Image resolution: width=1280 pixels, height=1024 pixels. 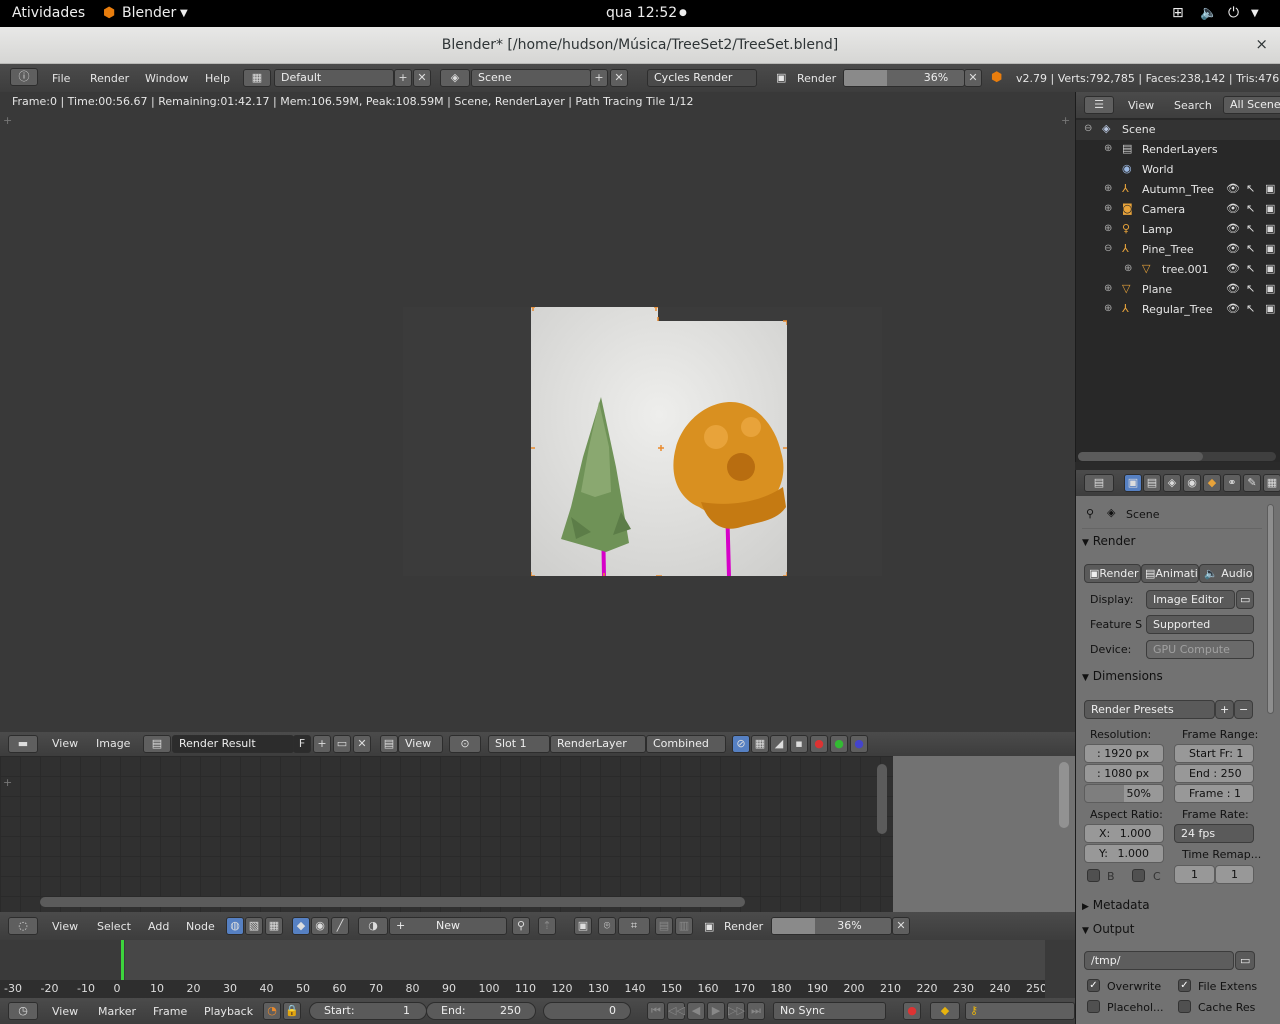 What do you see at coordinates (272, 1011) in the screenshot?
I see `preview-range-icon: ◔` at bounding box center [272, 1011].